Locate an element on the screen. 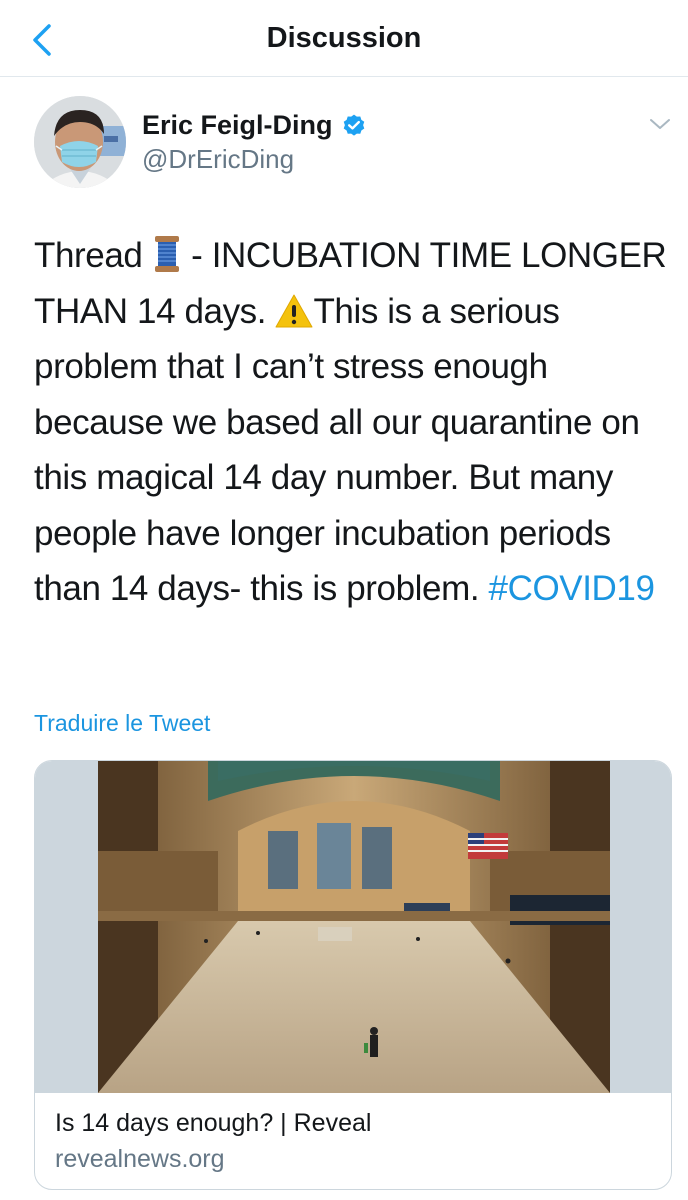  card-domain: revealnews.org is located at coordinates (140, 1159).